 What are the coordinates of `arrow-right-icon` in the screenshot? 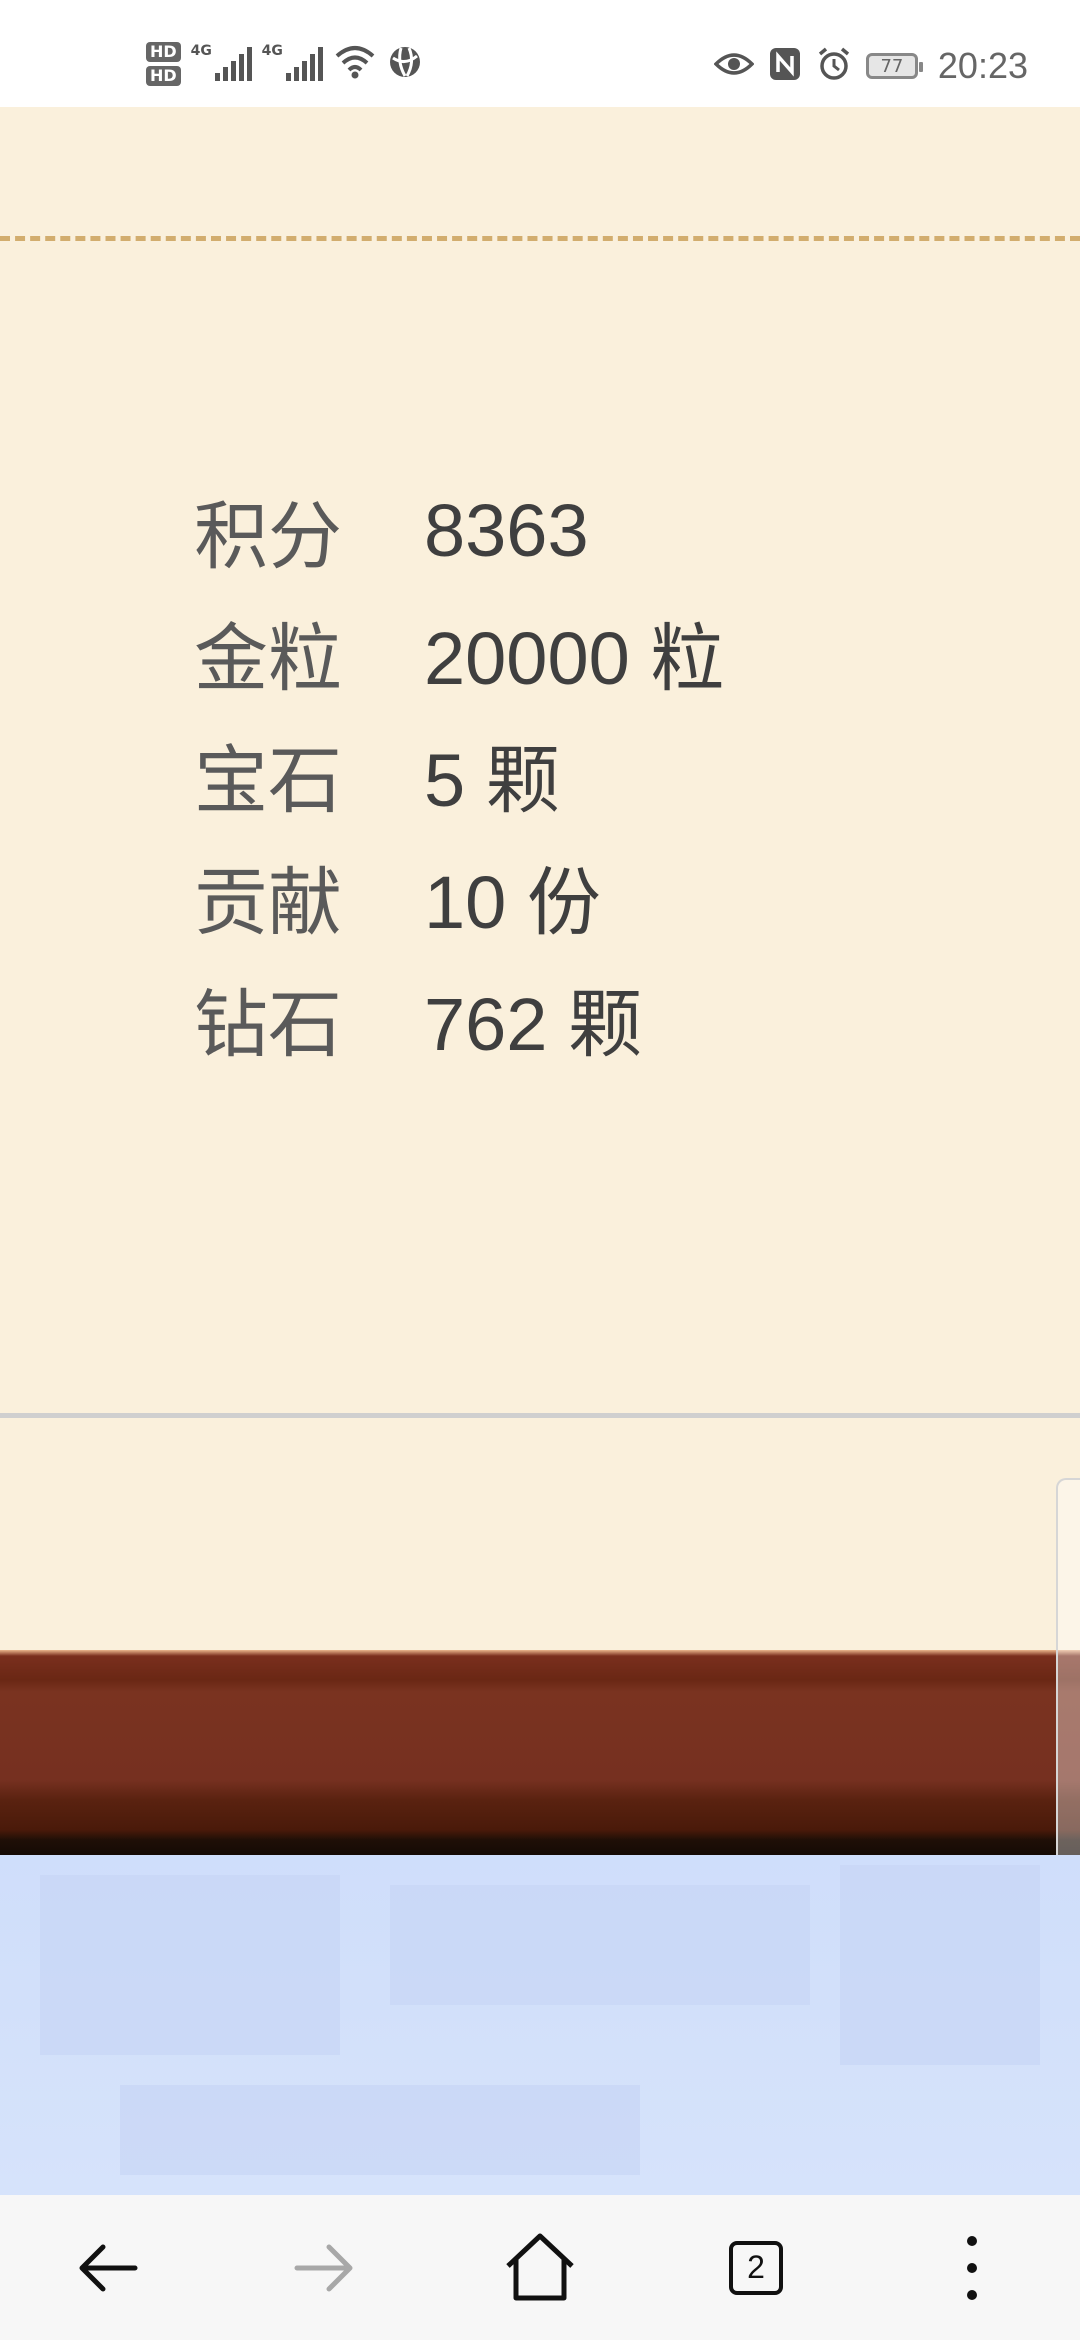 It's located at (323, 2267).